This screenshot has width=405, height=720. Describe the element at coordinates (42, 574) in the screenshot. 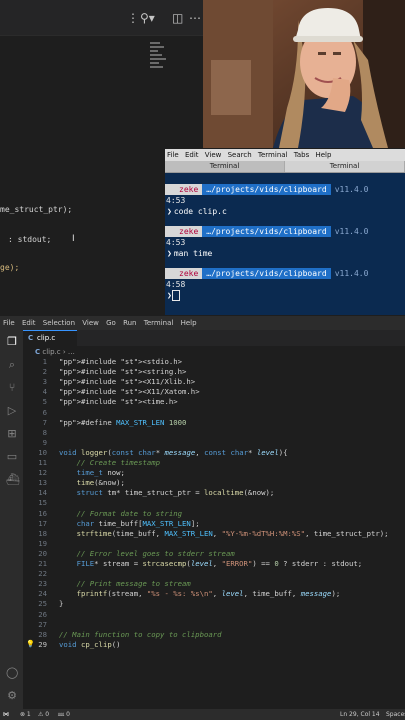

I see `line-number: 22` at that location.